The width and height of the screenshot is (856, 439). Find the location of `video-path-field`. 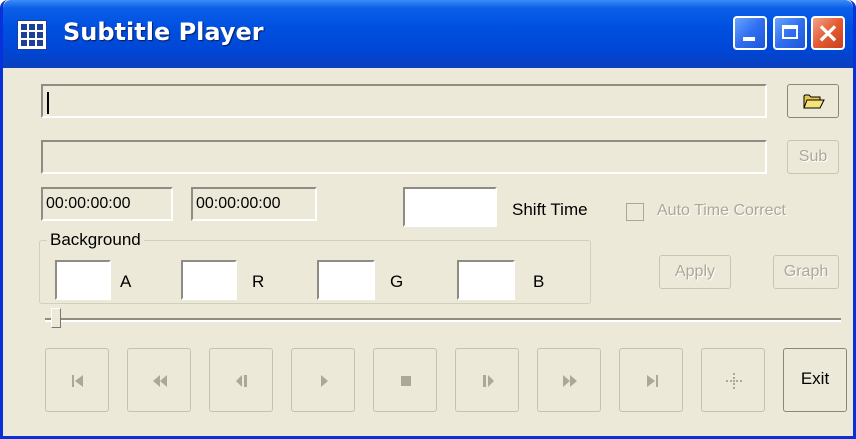

video-path-field is located at coordinates (404, 101).